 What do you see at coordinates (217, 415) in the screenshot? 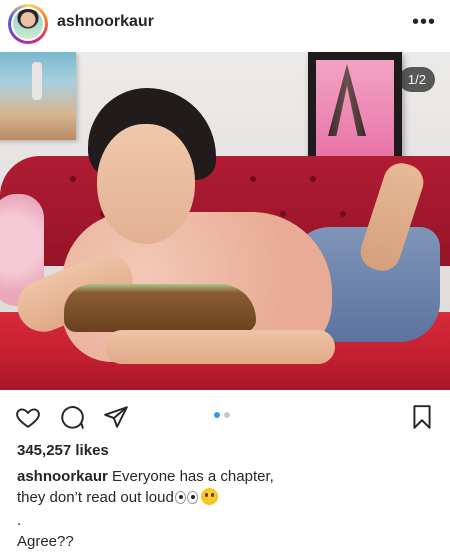
I see `carousel-dot-active` at bounding box center [217, 415].